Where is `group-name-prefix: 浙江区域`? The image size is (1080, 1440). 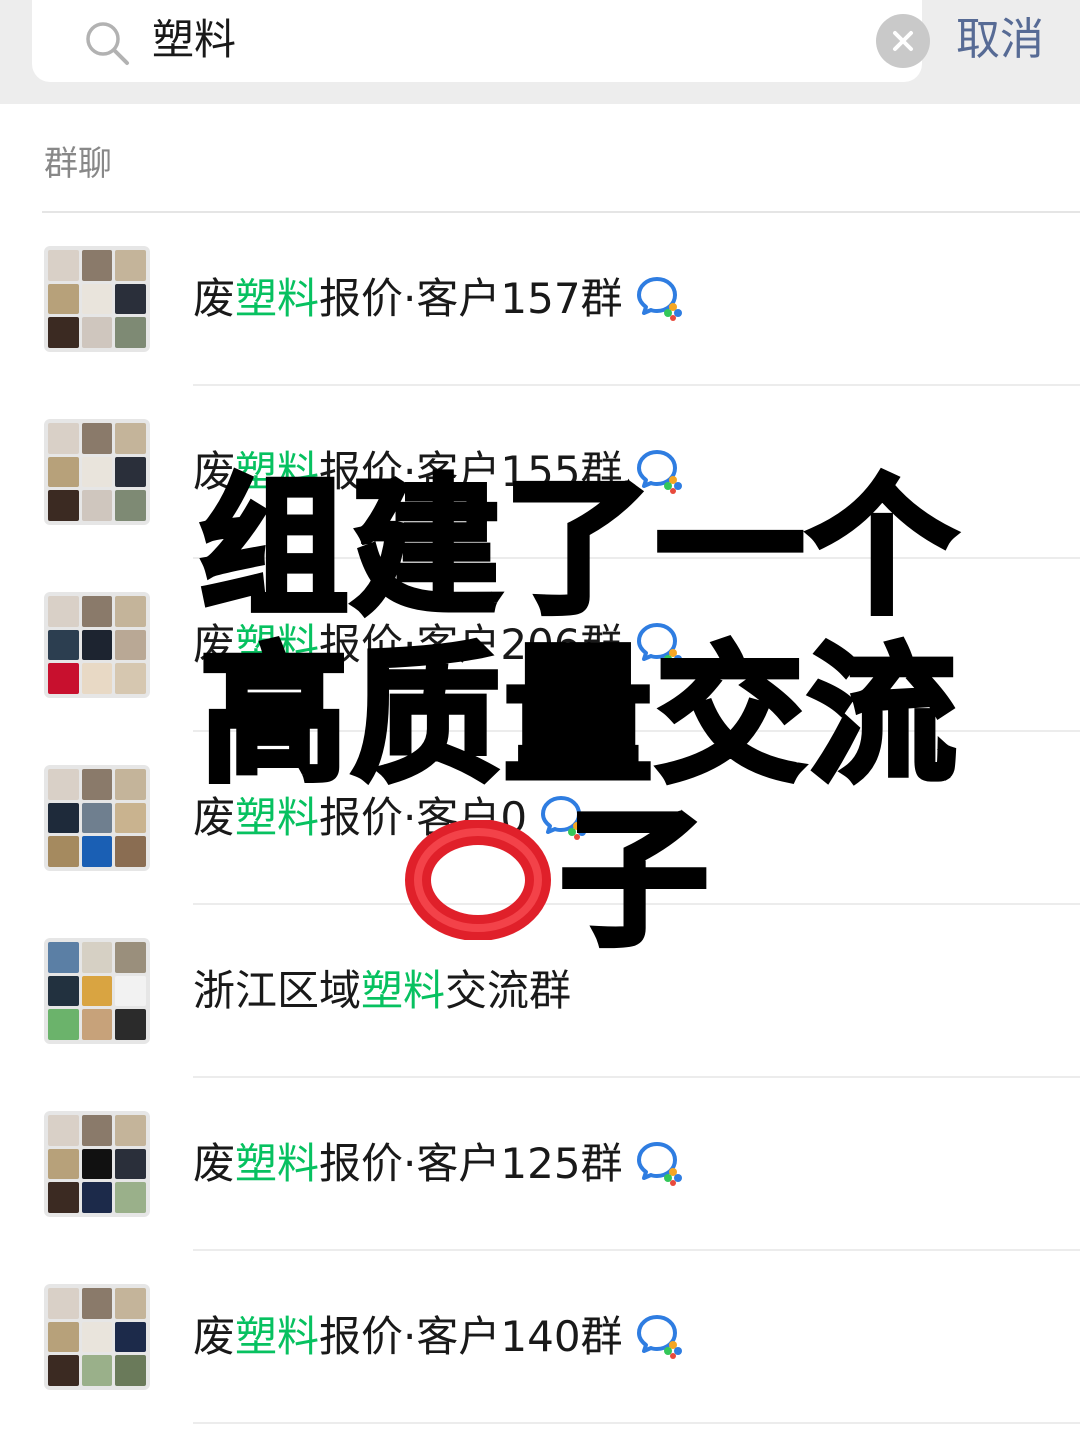 group-name-prefix: 浙江区域 is located at coordinates (277, 990).